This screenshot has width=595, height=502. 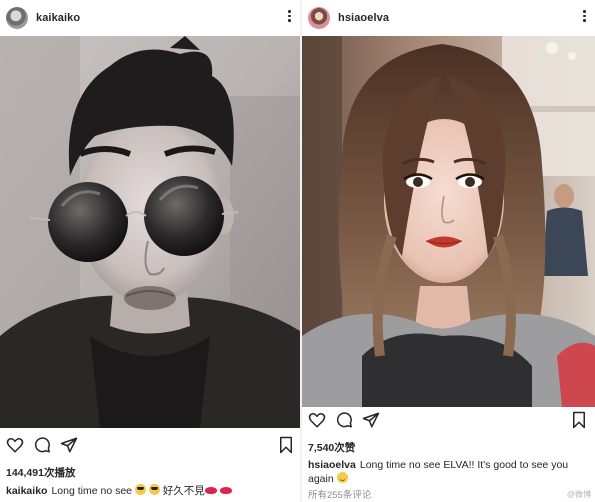 What do you see at coordinates (58, 18) in the screenshot?
I see `post-username: kaikaiko` at bounding box center [58, 18].